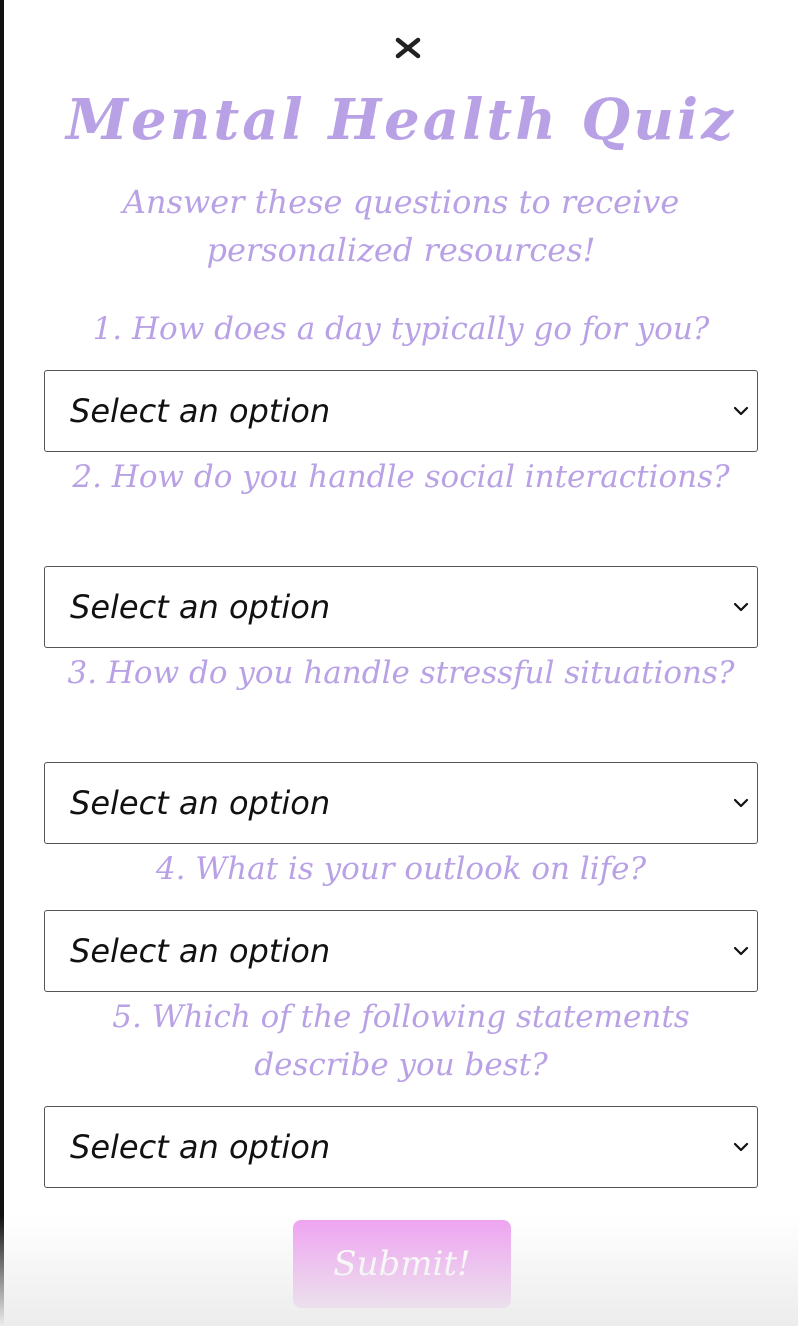 The width and height of the screenshot is (798, 1326). Describe the element at coordinates (401, 951) in the screenshot. I see `question-4-select: Select an option` at that location.